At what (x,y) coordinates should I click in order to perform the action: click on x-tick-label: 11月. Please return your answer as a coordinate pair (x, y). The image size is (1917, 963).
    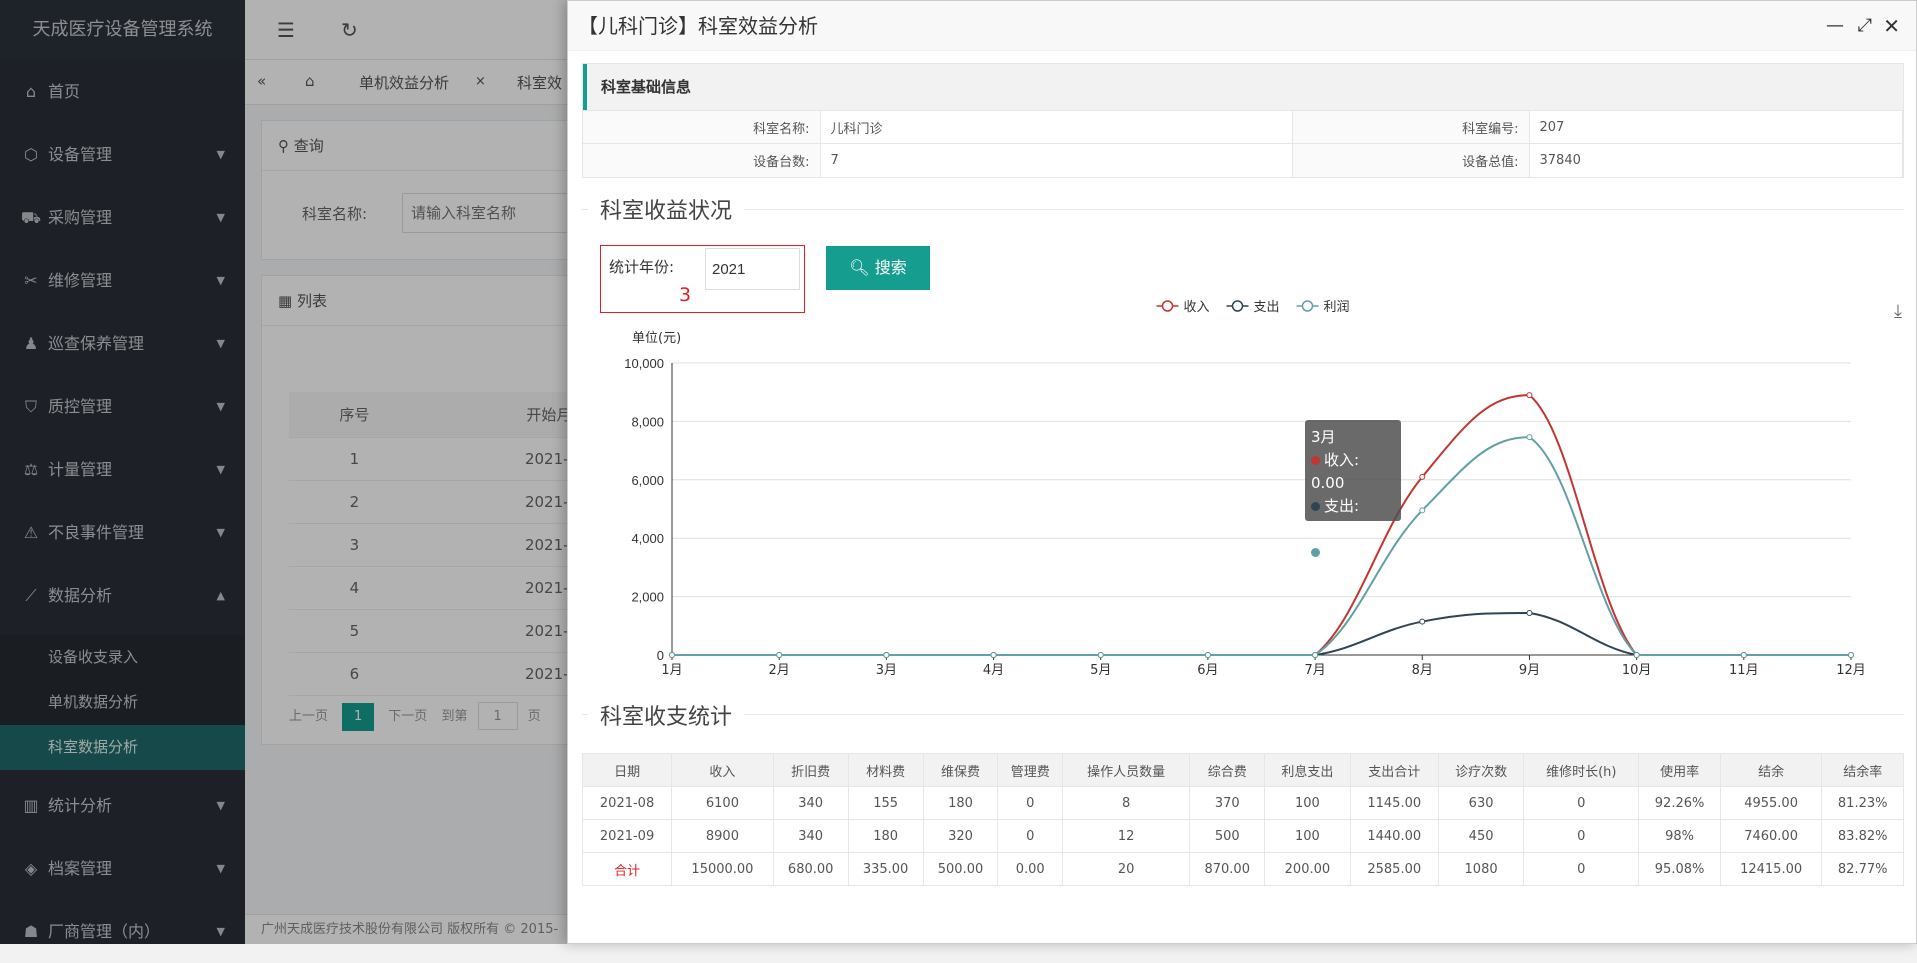
    Looking at the image, I should click on (1744, 670).